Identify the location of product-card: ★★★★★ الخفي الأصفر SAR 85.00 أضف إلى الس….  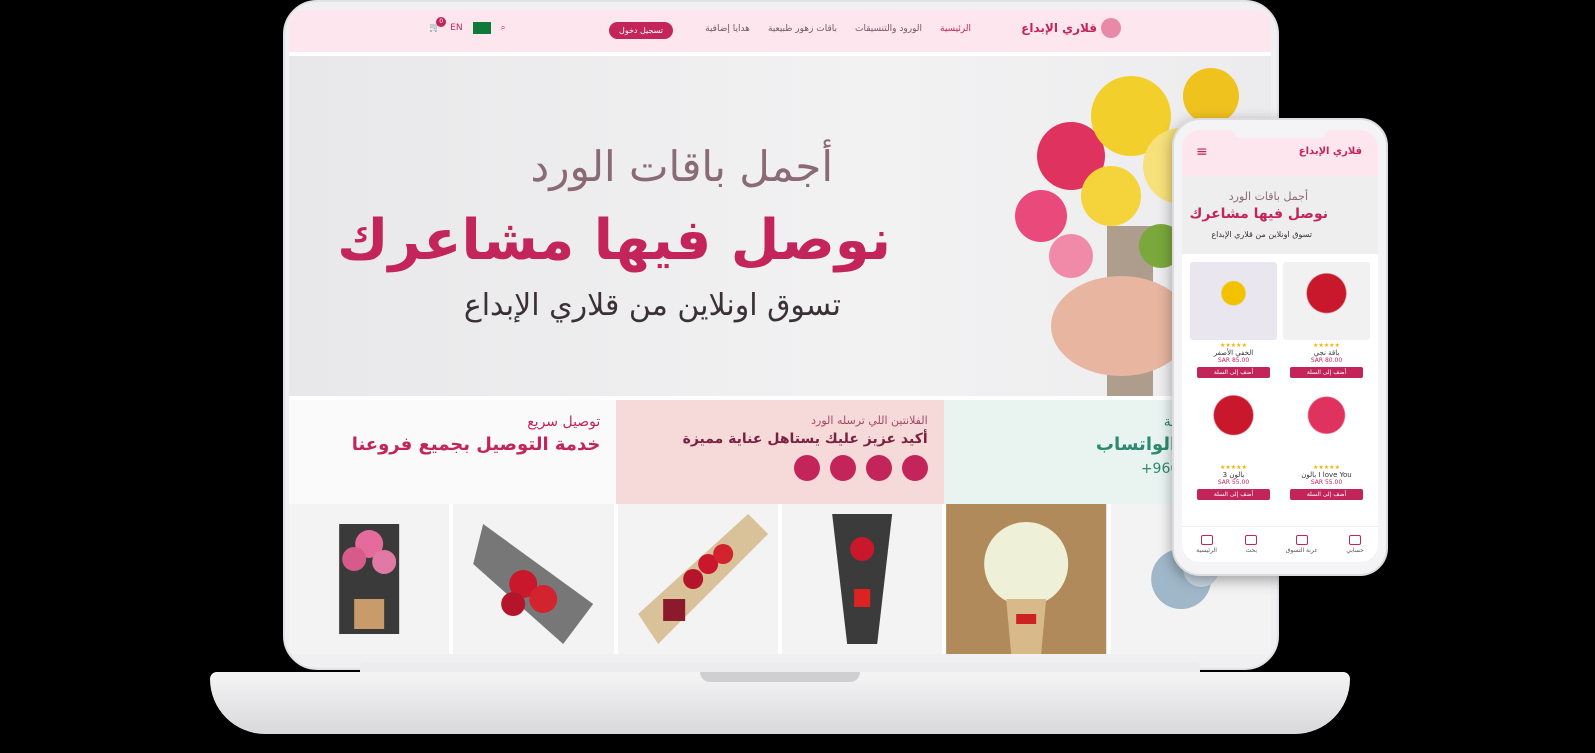
(1233, 320).